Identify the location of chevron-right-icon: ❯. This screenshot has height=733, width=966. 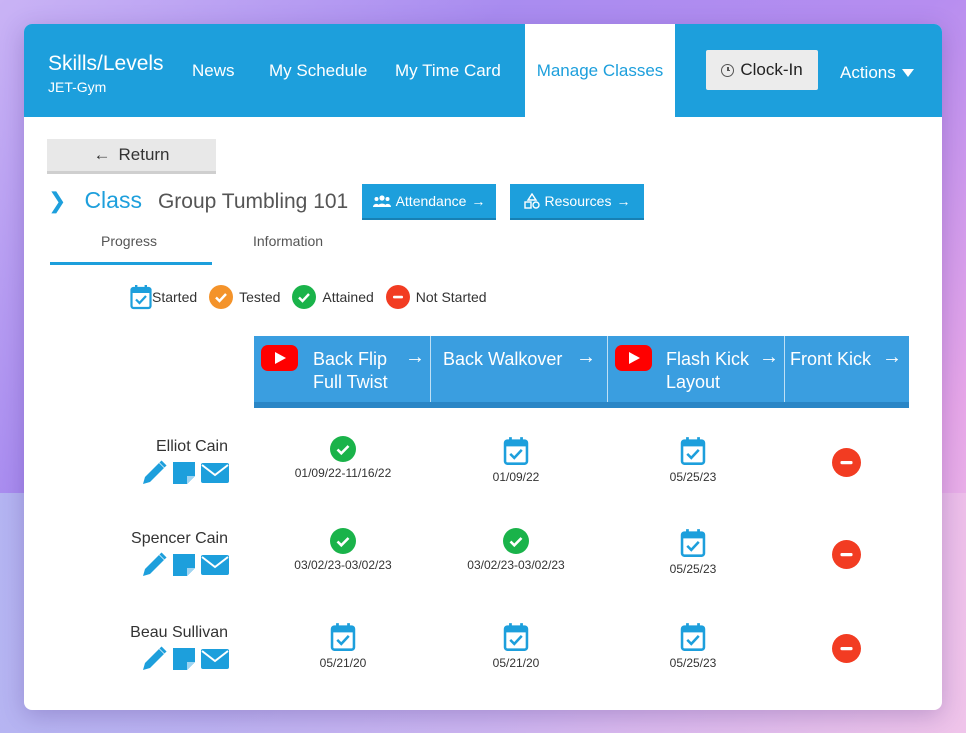
(57, 201).